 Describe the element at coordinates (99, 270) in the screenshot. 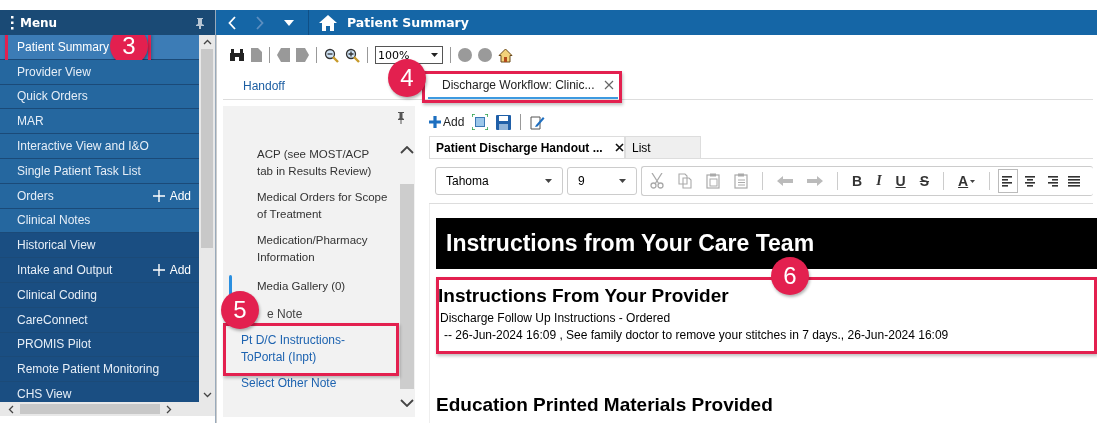

I see `menu-item: Intake and Output Add` at that location.